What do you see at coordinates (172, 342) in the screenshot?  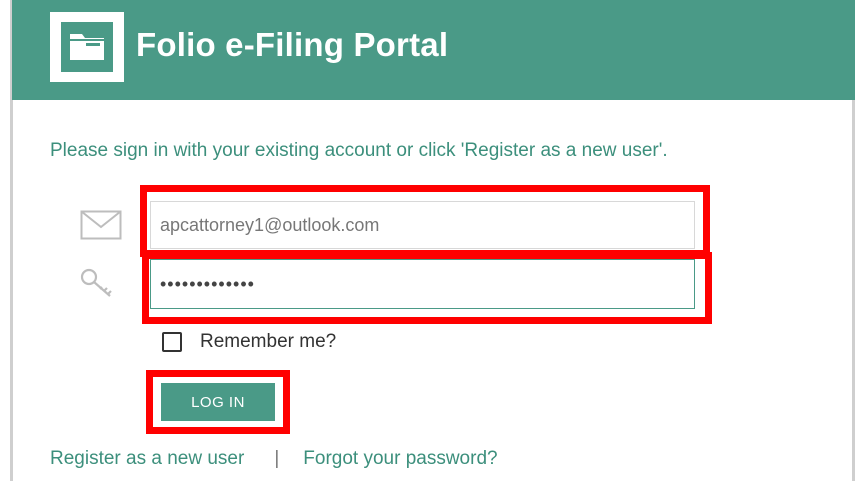 I see `remember-me-checkbox` at bounding box center [172, 342].